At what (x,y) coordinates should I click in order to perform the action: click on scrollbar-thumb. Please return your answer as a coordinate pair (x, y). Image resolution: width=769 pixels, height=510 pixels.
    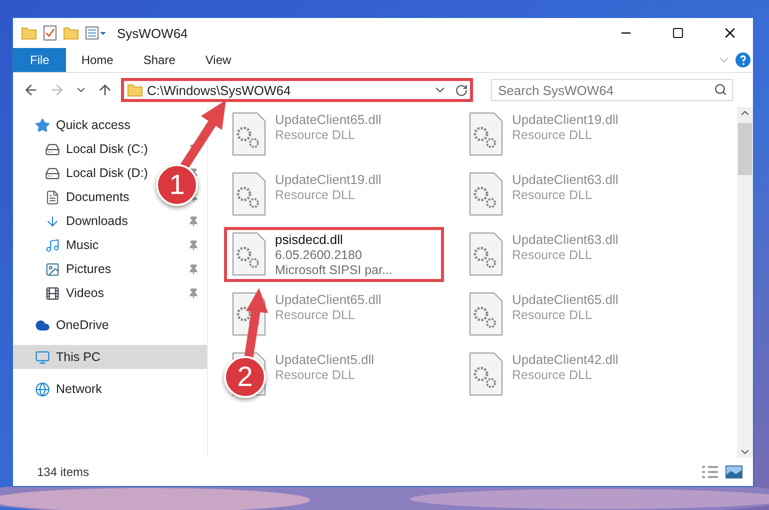
    Looking at the image, I should click on (745, 149).